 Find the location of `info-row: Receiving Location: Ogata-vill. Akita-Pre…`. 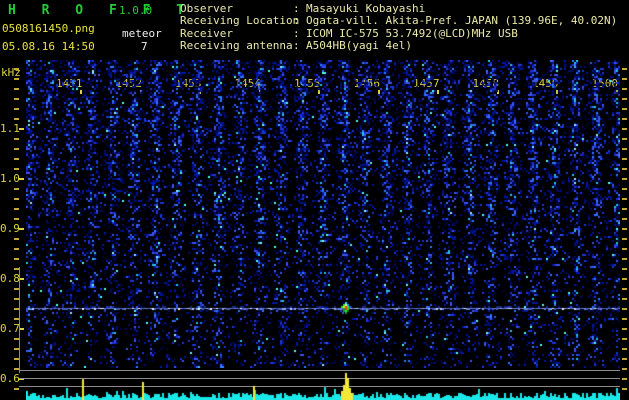

info-row: Receiving Location: Ogata-vill. Akita-Pre… is located at coordinates (399, 21).